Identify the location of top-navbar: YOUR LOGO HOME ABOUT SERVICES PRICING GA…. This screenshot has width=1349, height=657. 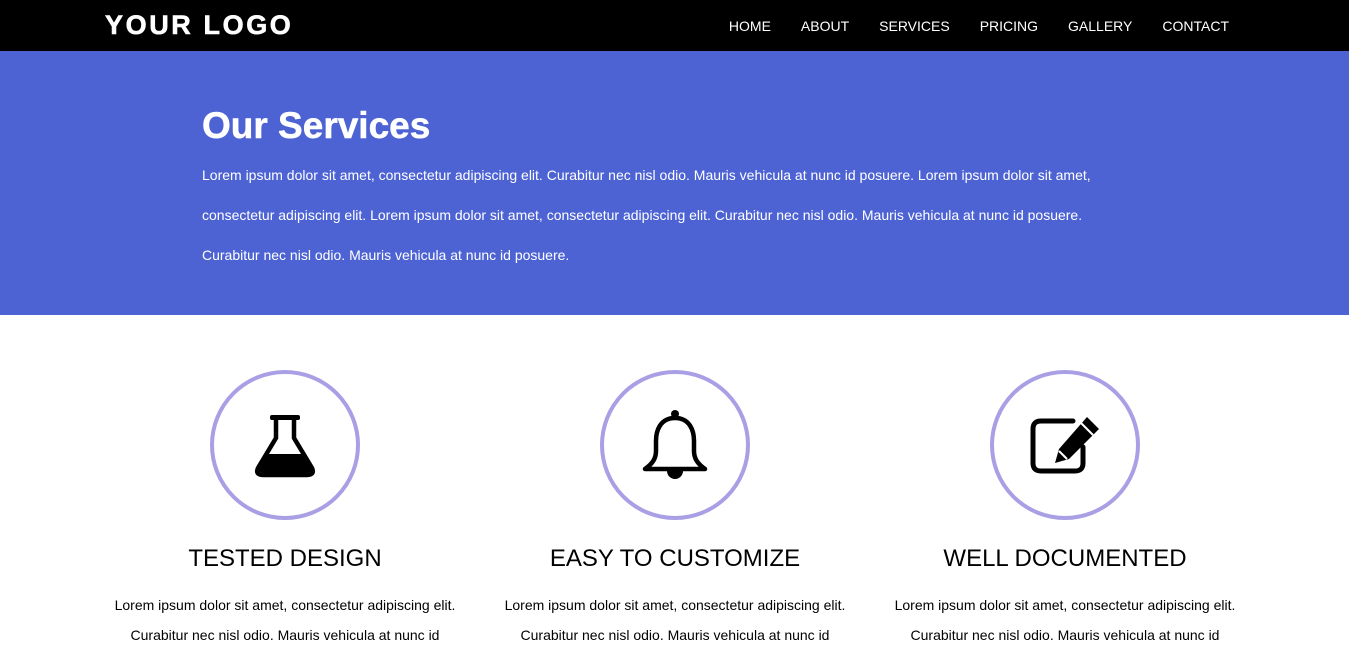
(674, 25).